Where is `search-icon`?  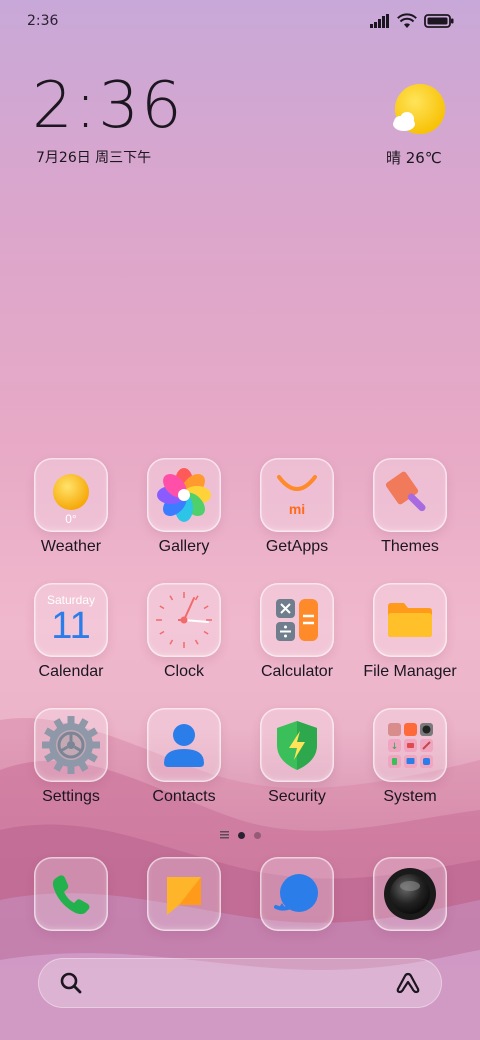 search-icon is located at coordinates (71, 983).